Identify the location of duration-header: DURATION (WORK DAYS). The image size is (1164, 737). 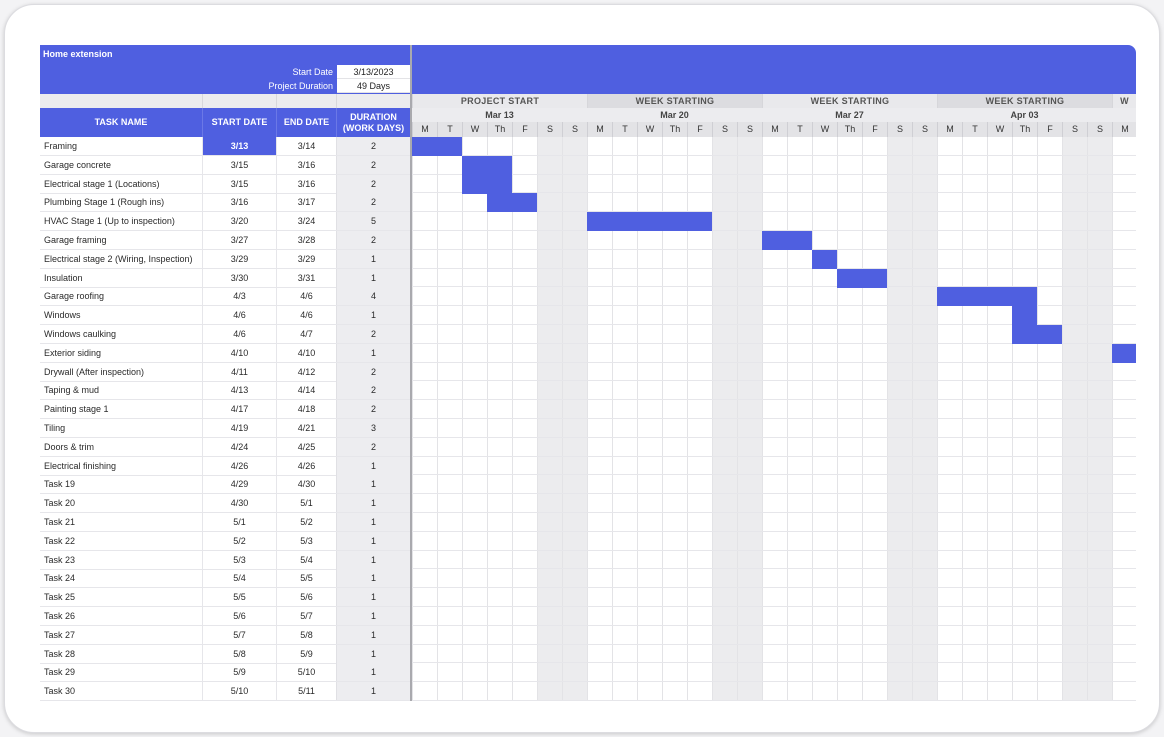
(373, 122).